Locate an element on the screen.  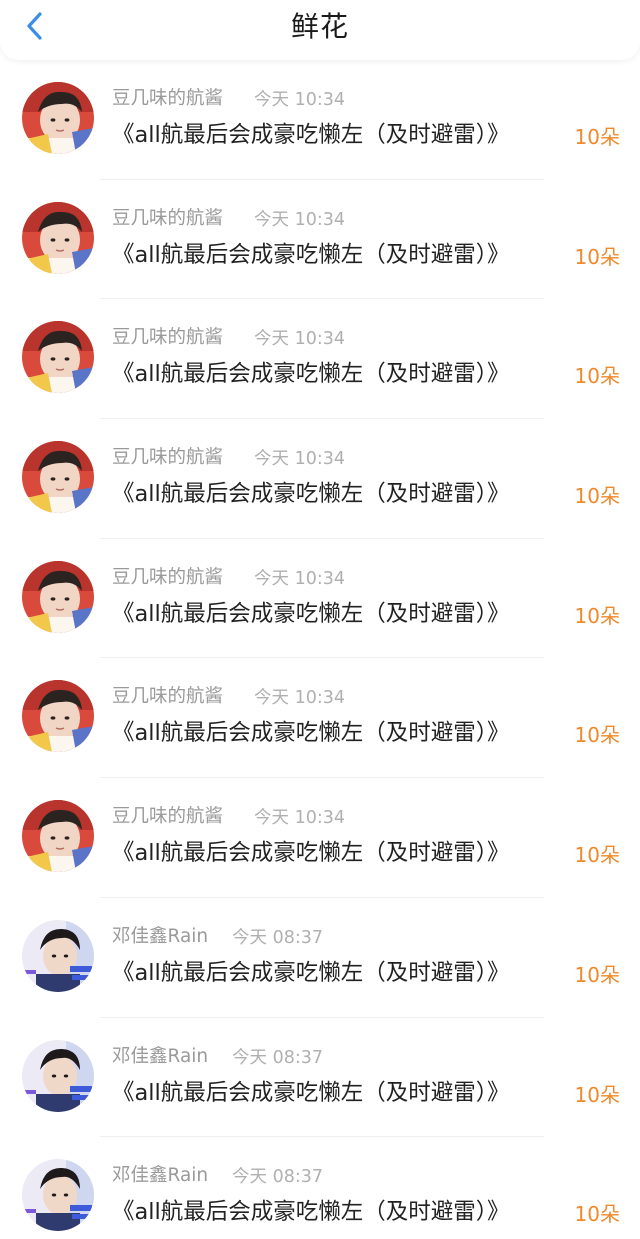
top-bar: 鲜花 is located at coordinates (320, 30).